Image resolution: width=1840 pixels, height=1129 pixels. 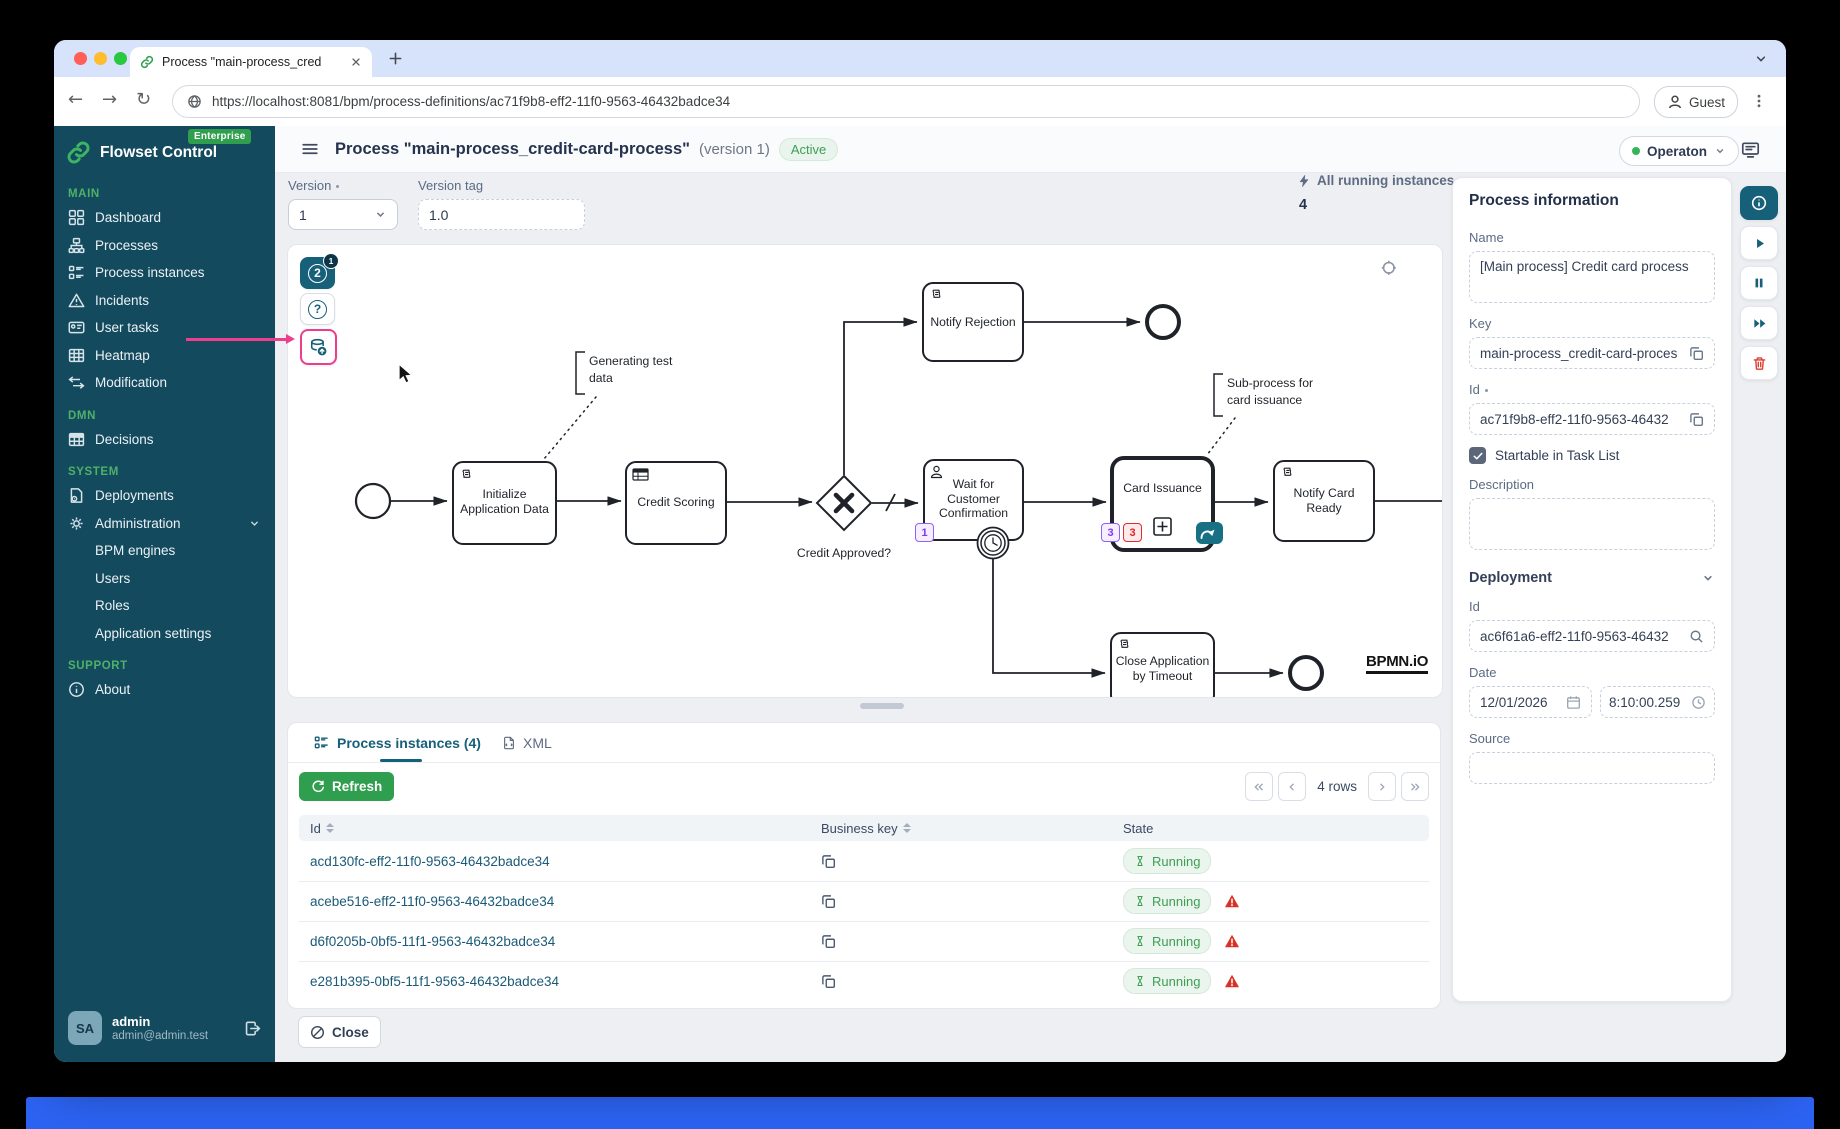 What do you see at coordinates (1750, 149) in the screenshot?
I see `engine-screen-icon` at bounding box center [1750, 149].